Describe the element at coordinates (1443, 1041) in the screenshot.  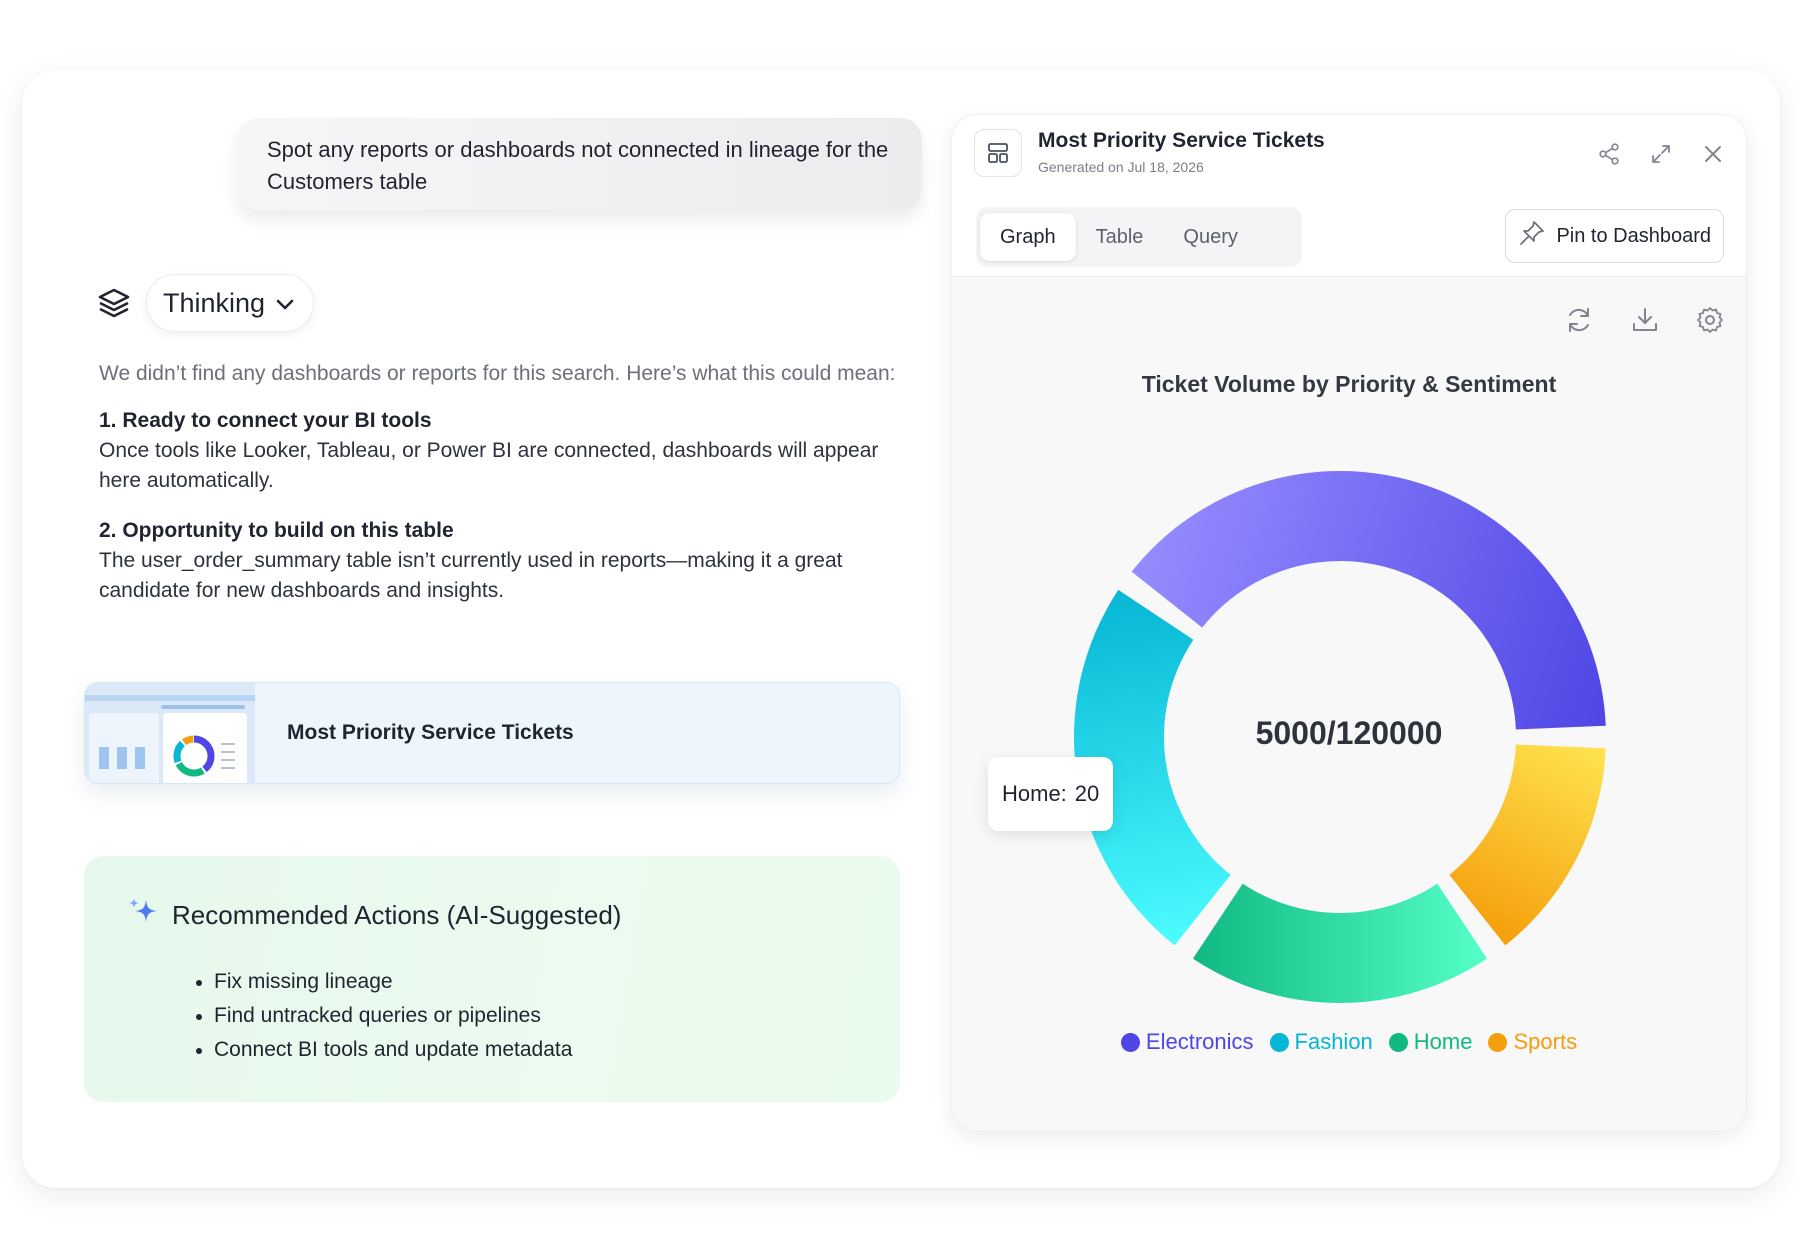
I see `legend-label: Home` at that location.